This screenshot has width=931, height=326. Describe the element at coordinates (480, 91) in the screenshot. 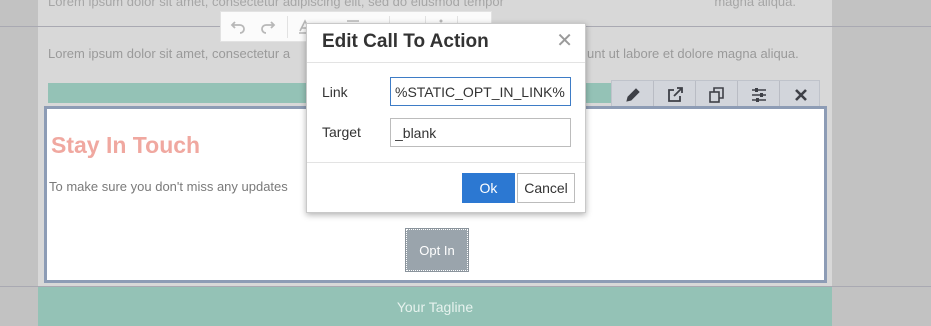

I see `link-input` at that location.